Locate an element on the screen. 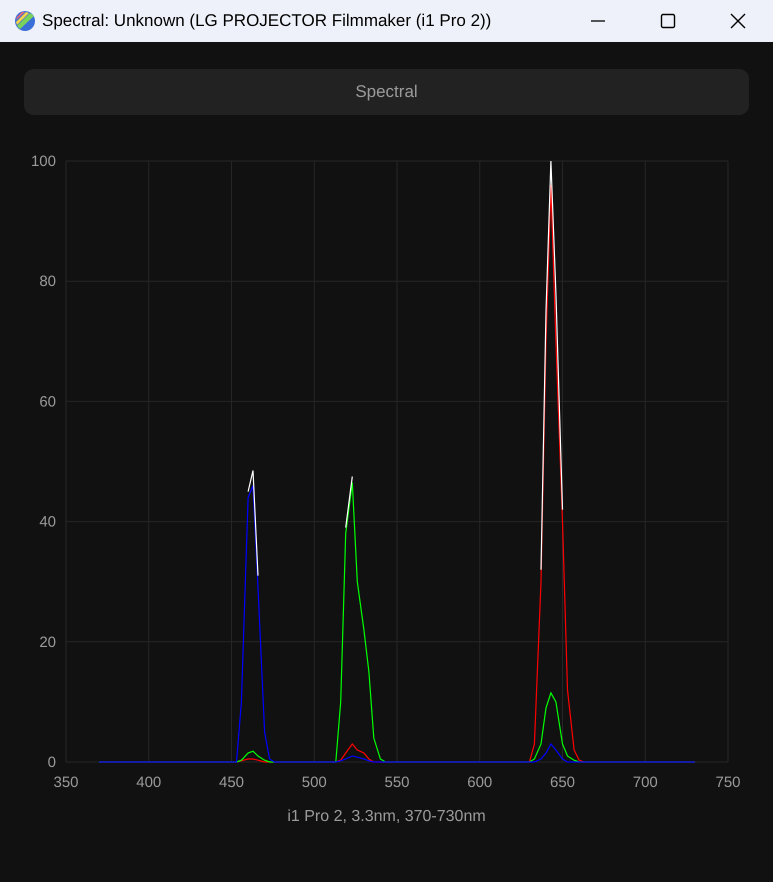 Image resolution: width=773 pixels, height=882 pixels. x-tick-label: 700 is located at coordinates (645, 782).